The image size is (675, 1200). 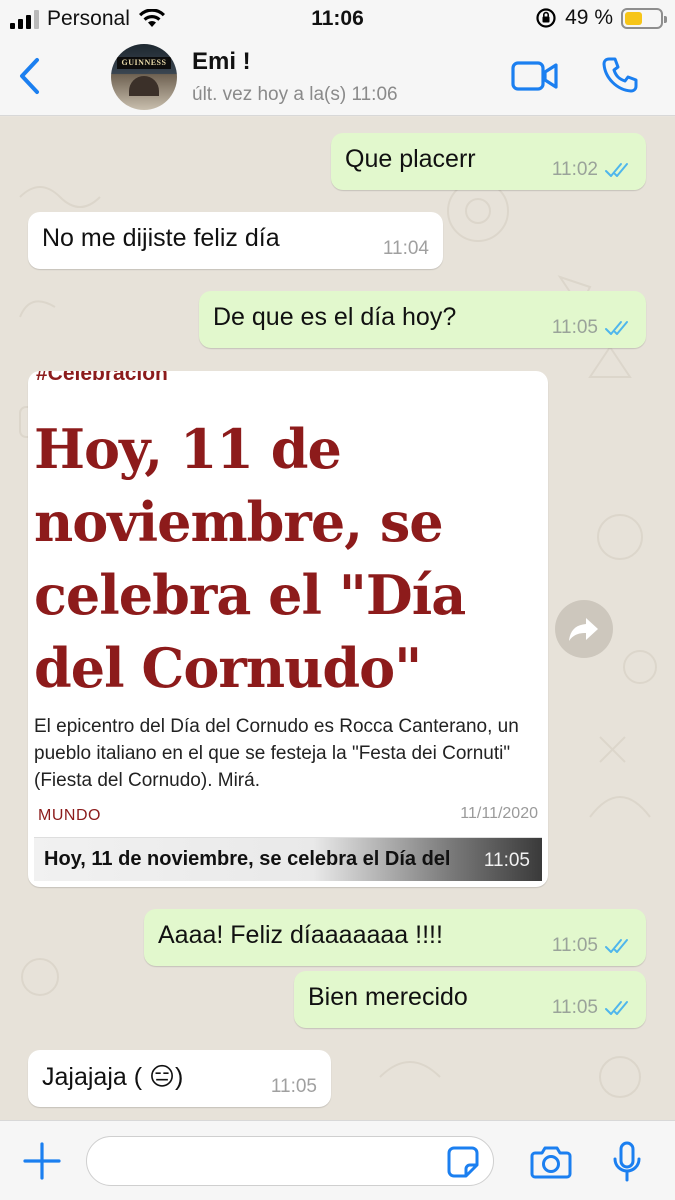 What do you see at coordinates (627, 1162) in the screenshot?
I see `microphone-icon` at bounding box center [627, 1162].